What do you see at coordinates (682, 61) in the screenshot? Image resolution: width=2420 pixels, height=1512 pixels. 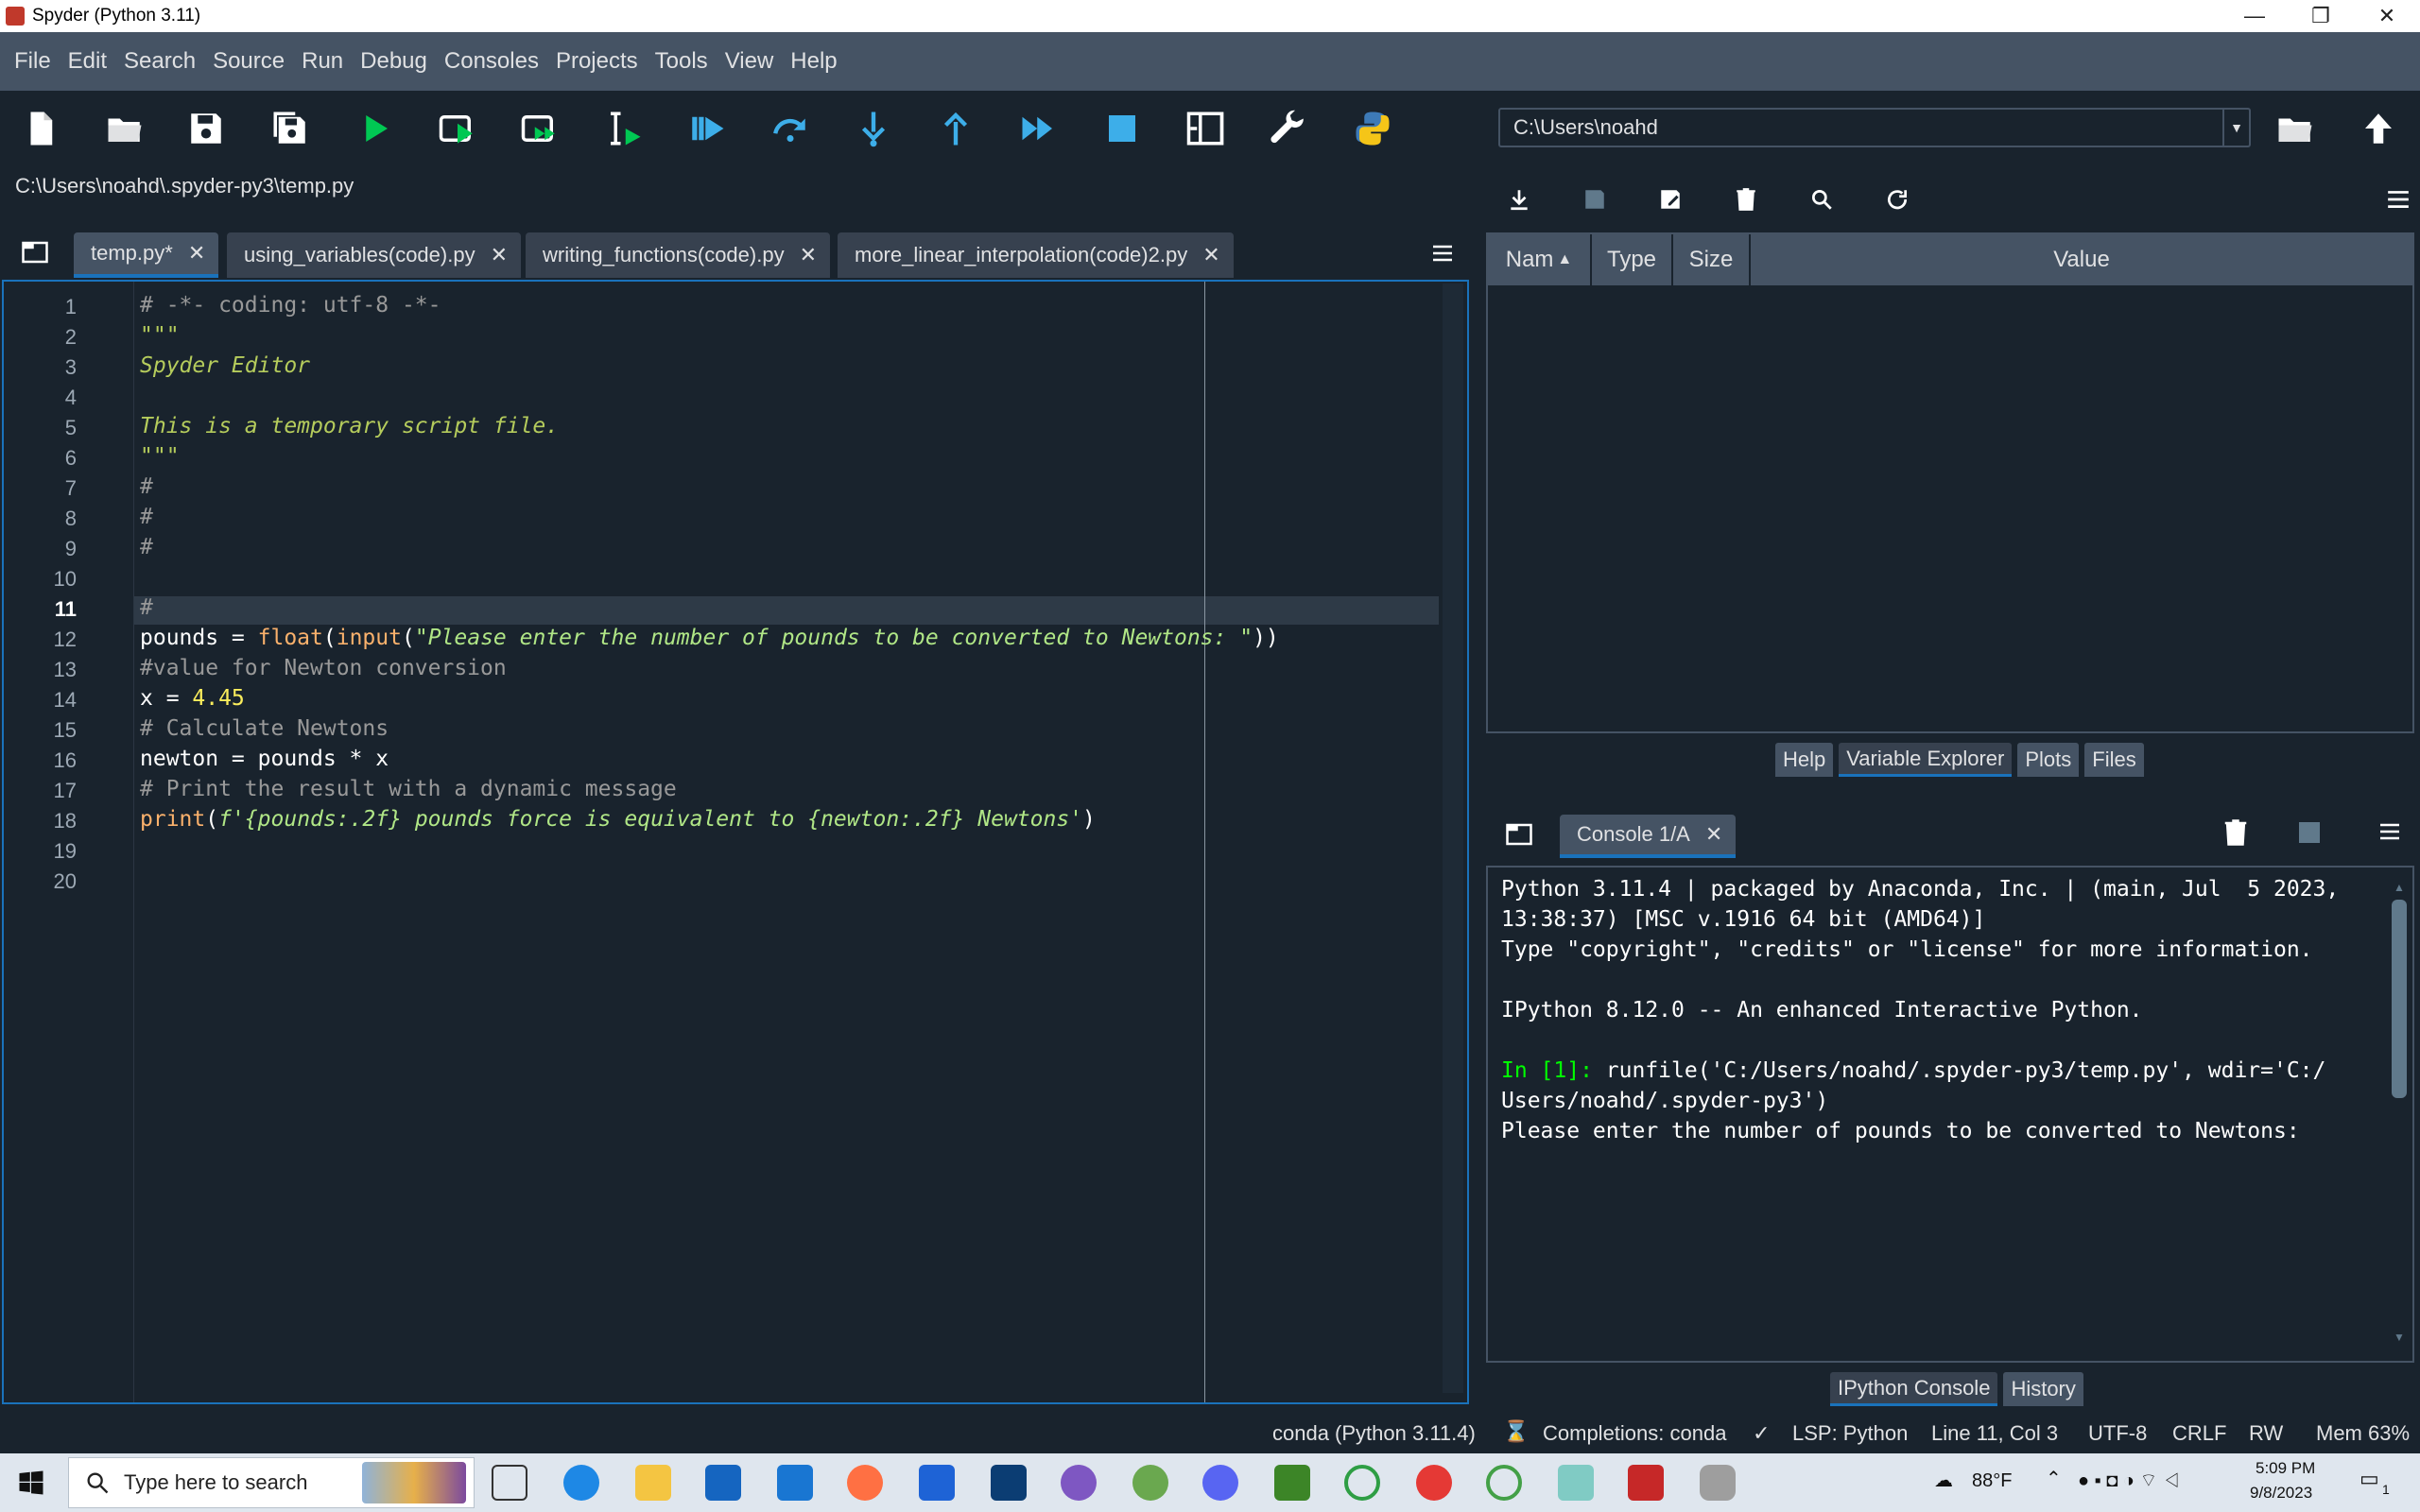 I see `menu-tools: Tools` at bounding box center [682, 61].